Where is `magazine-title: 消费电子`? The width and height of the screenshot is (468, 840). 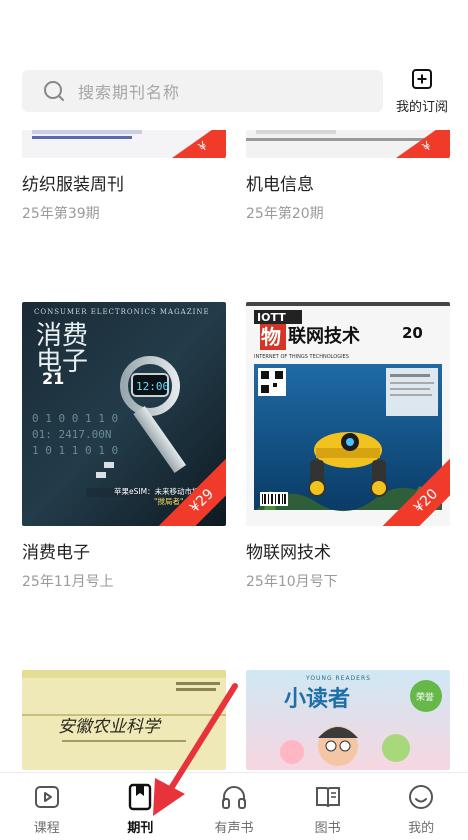
magazine-title: 消费电子 is located at coordinates (56, 553).